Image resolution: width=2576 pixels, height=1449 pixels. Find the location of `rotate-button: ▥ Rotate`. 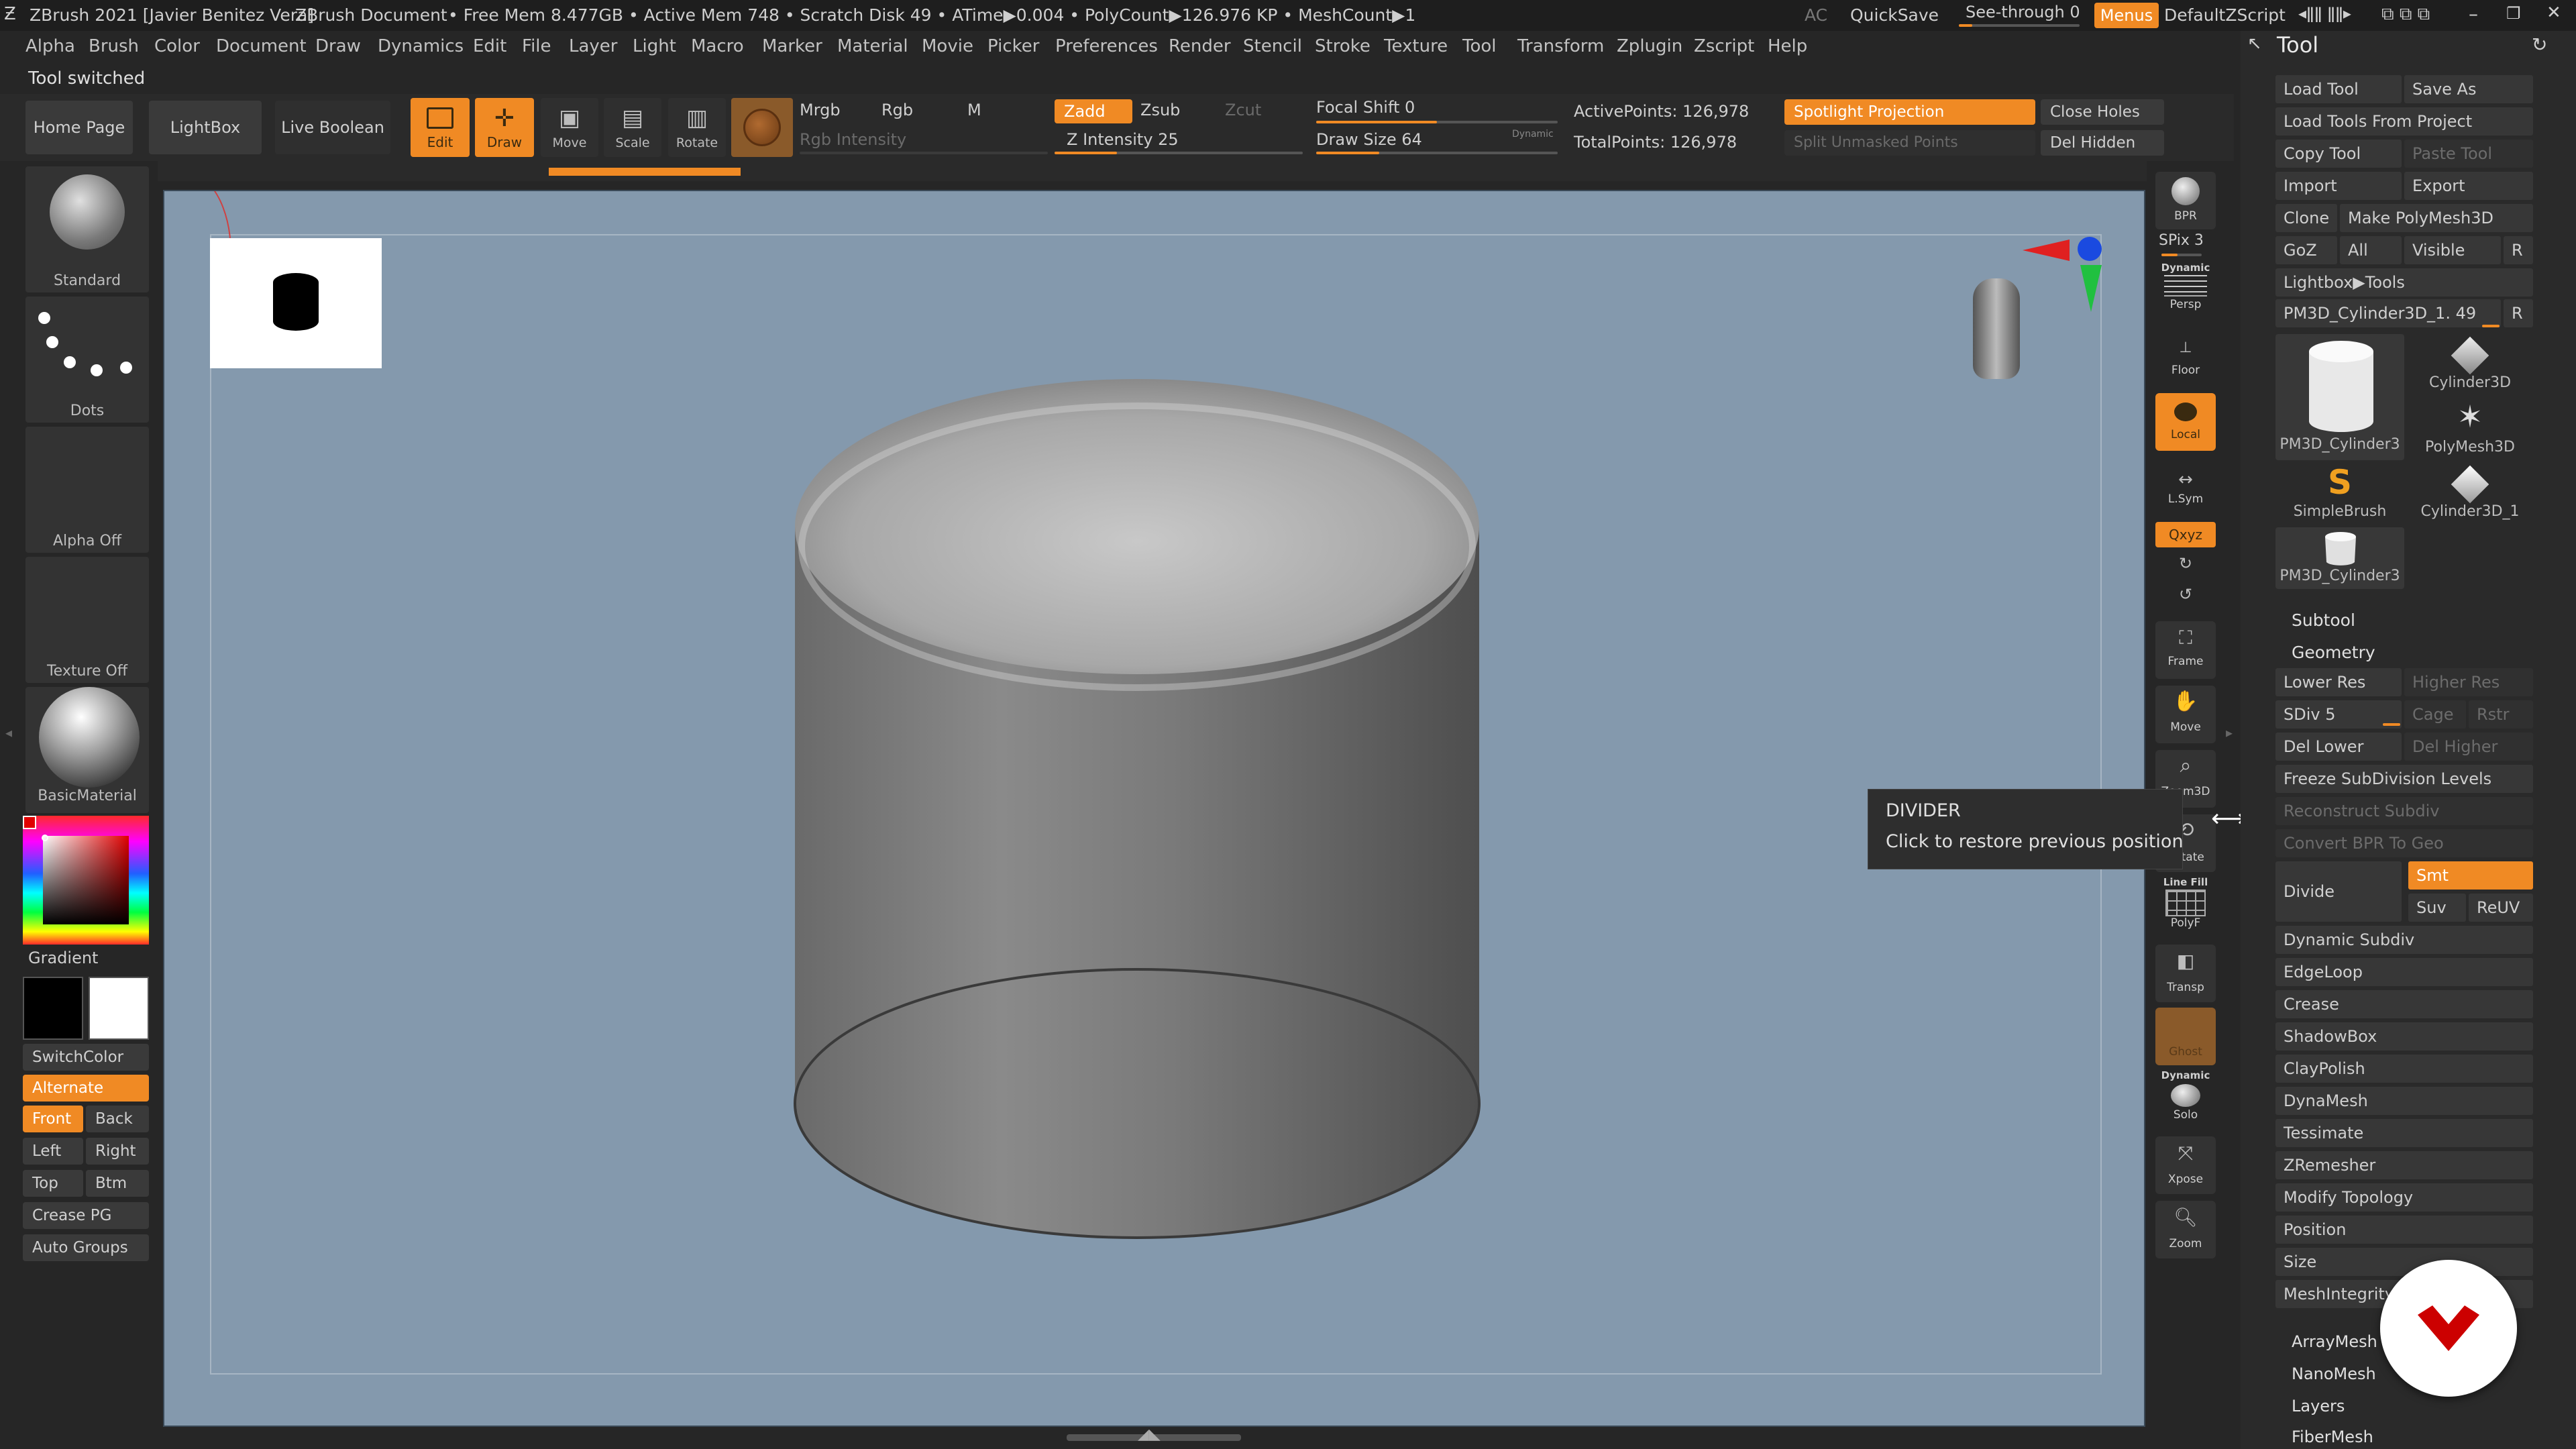

rotate-button: ▥ Rotate is located at coordinates (697, 127).